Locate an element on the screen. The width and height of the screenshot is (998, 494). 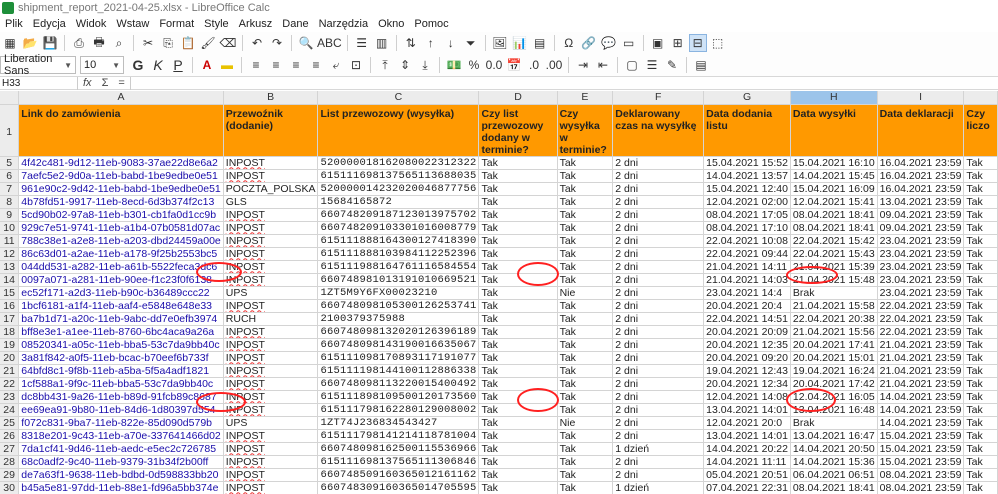
undo-icon: ↶ is located at coordinates (257, 43).